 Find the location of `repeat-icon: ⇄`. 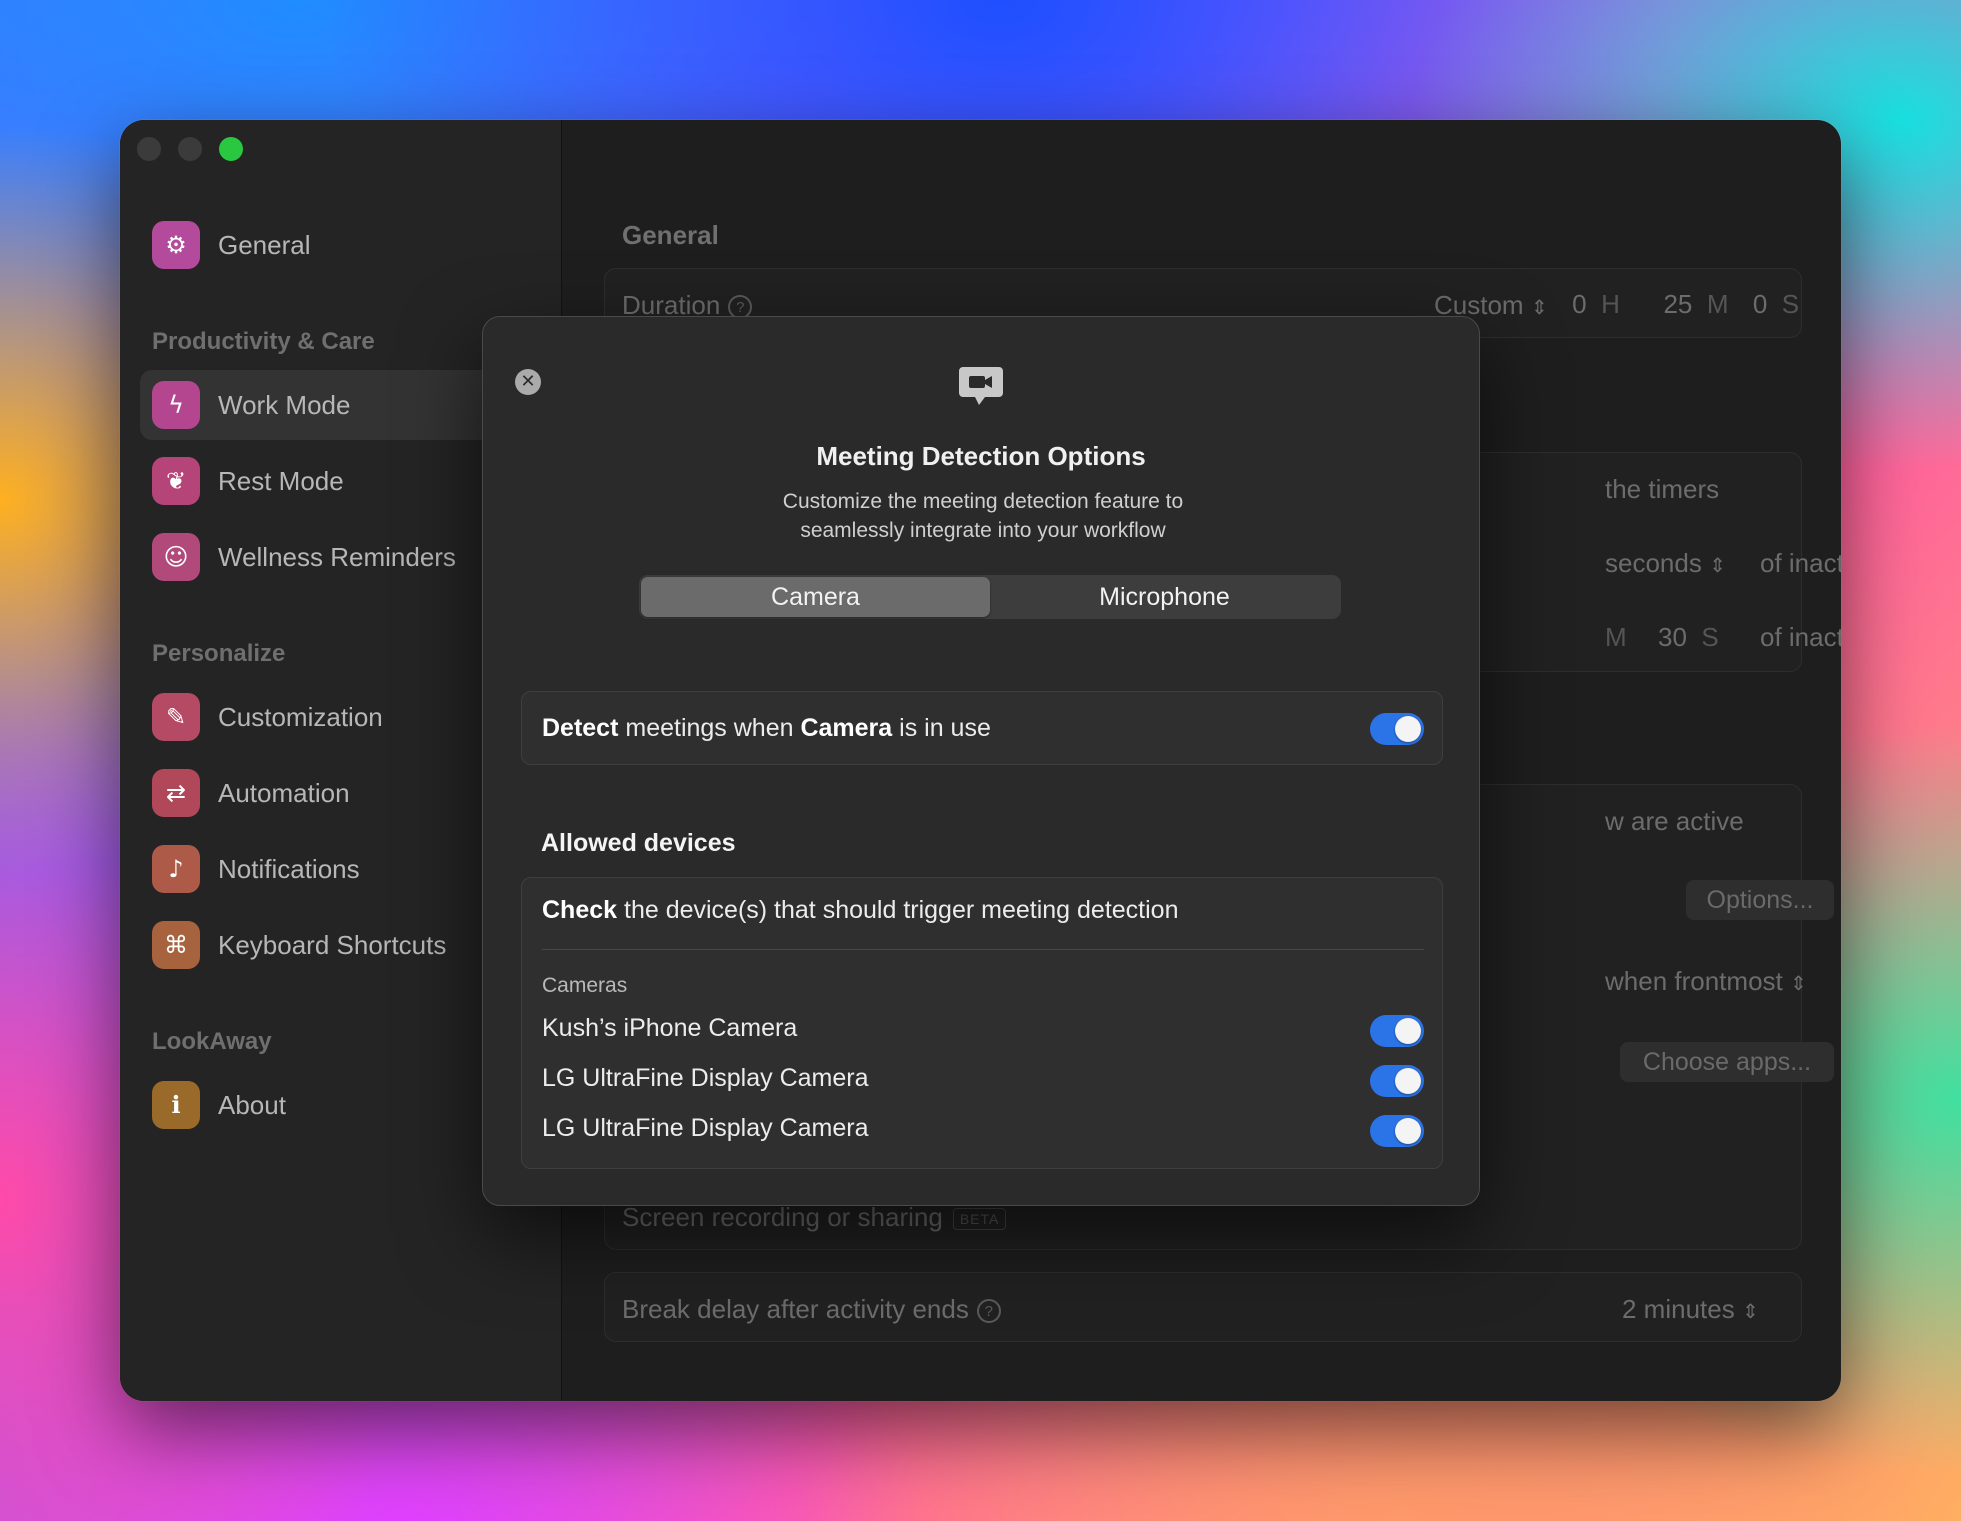

repeat-icon: ⇄ is located at coordinates (176, 793).